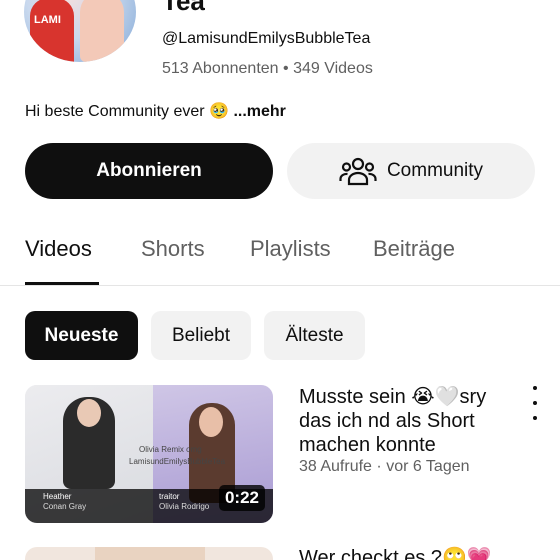 This screenshot has height=560, width=560. Describe the element at coordinates (358, 171) in the screenshot. I see `people-icon` at that location.